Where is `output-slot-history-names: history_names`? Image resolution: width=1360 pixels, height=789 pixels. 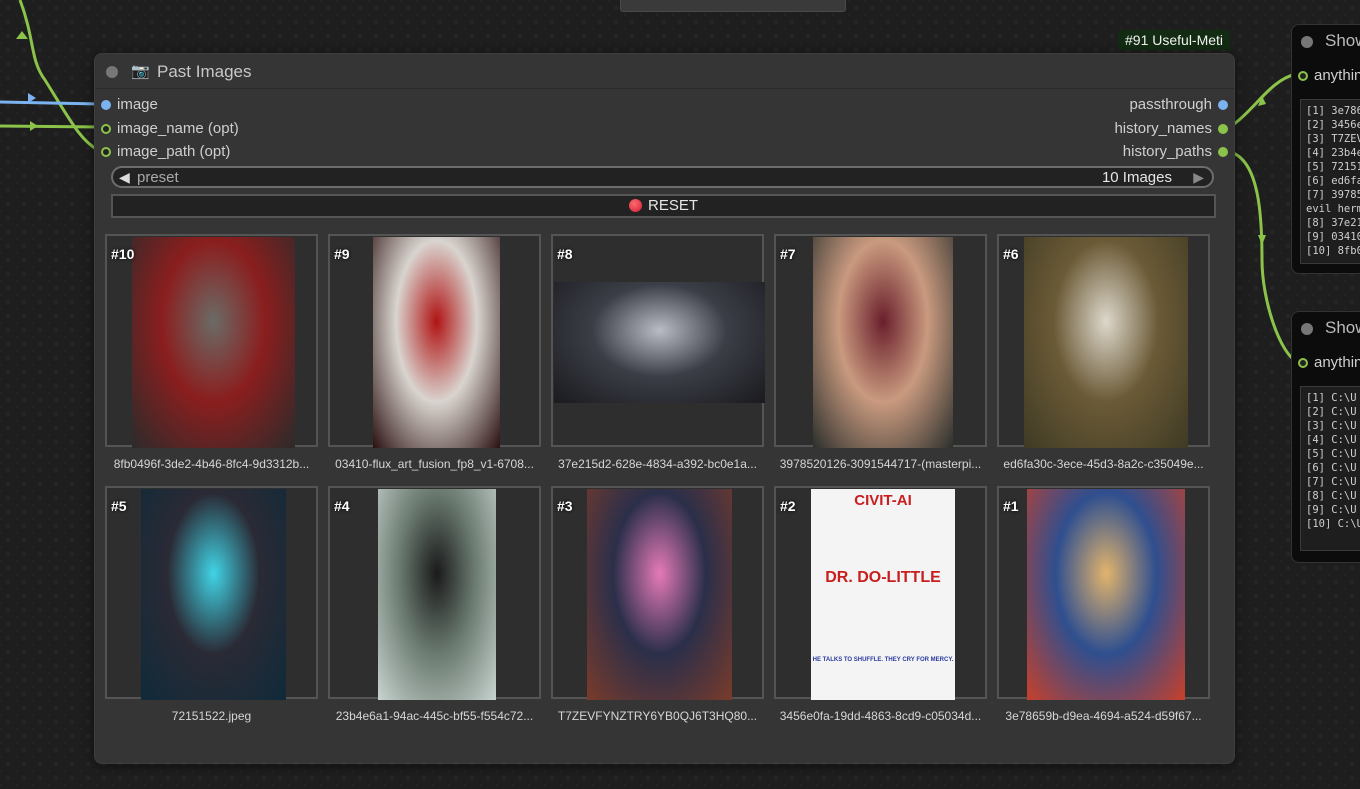 output-slot-history-names: history_names is located at coordinates (1171, 129).